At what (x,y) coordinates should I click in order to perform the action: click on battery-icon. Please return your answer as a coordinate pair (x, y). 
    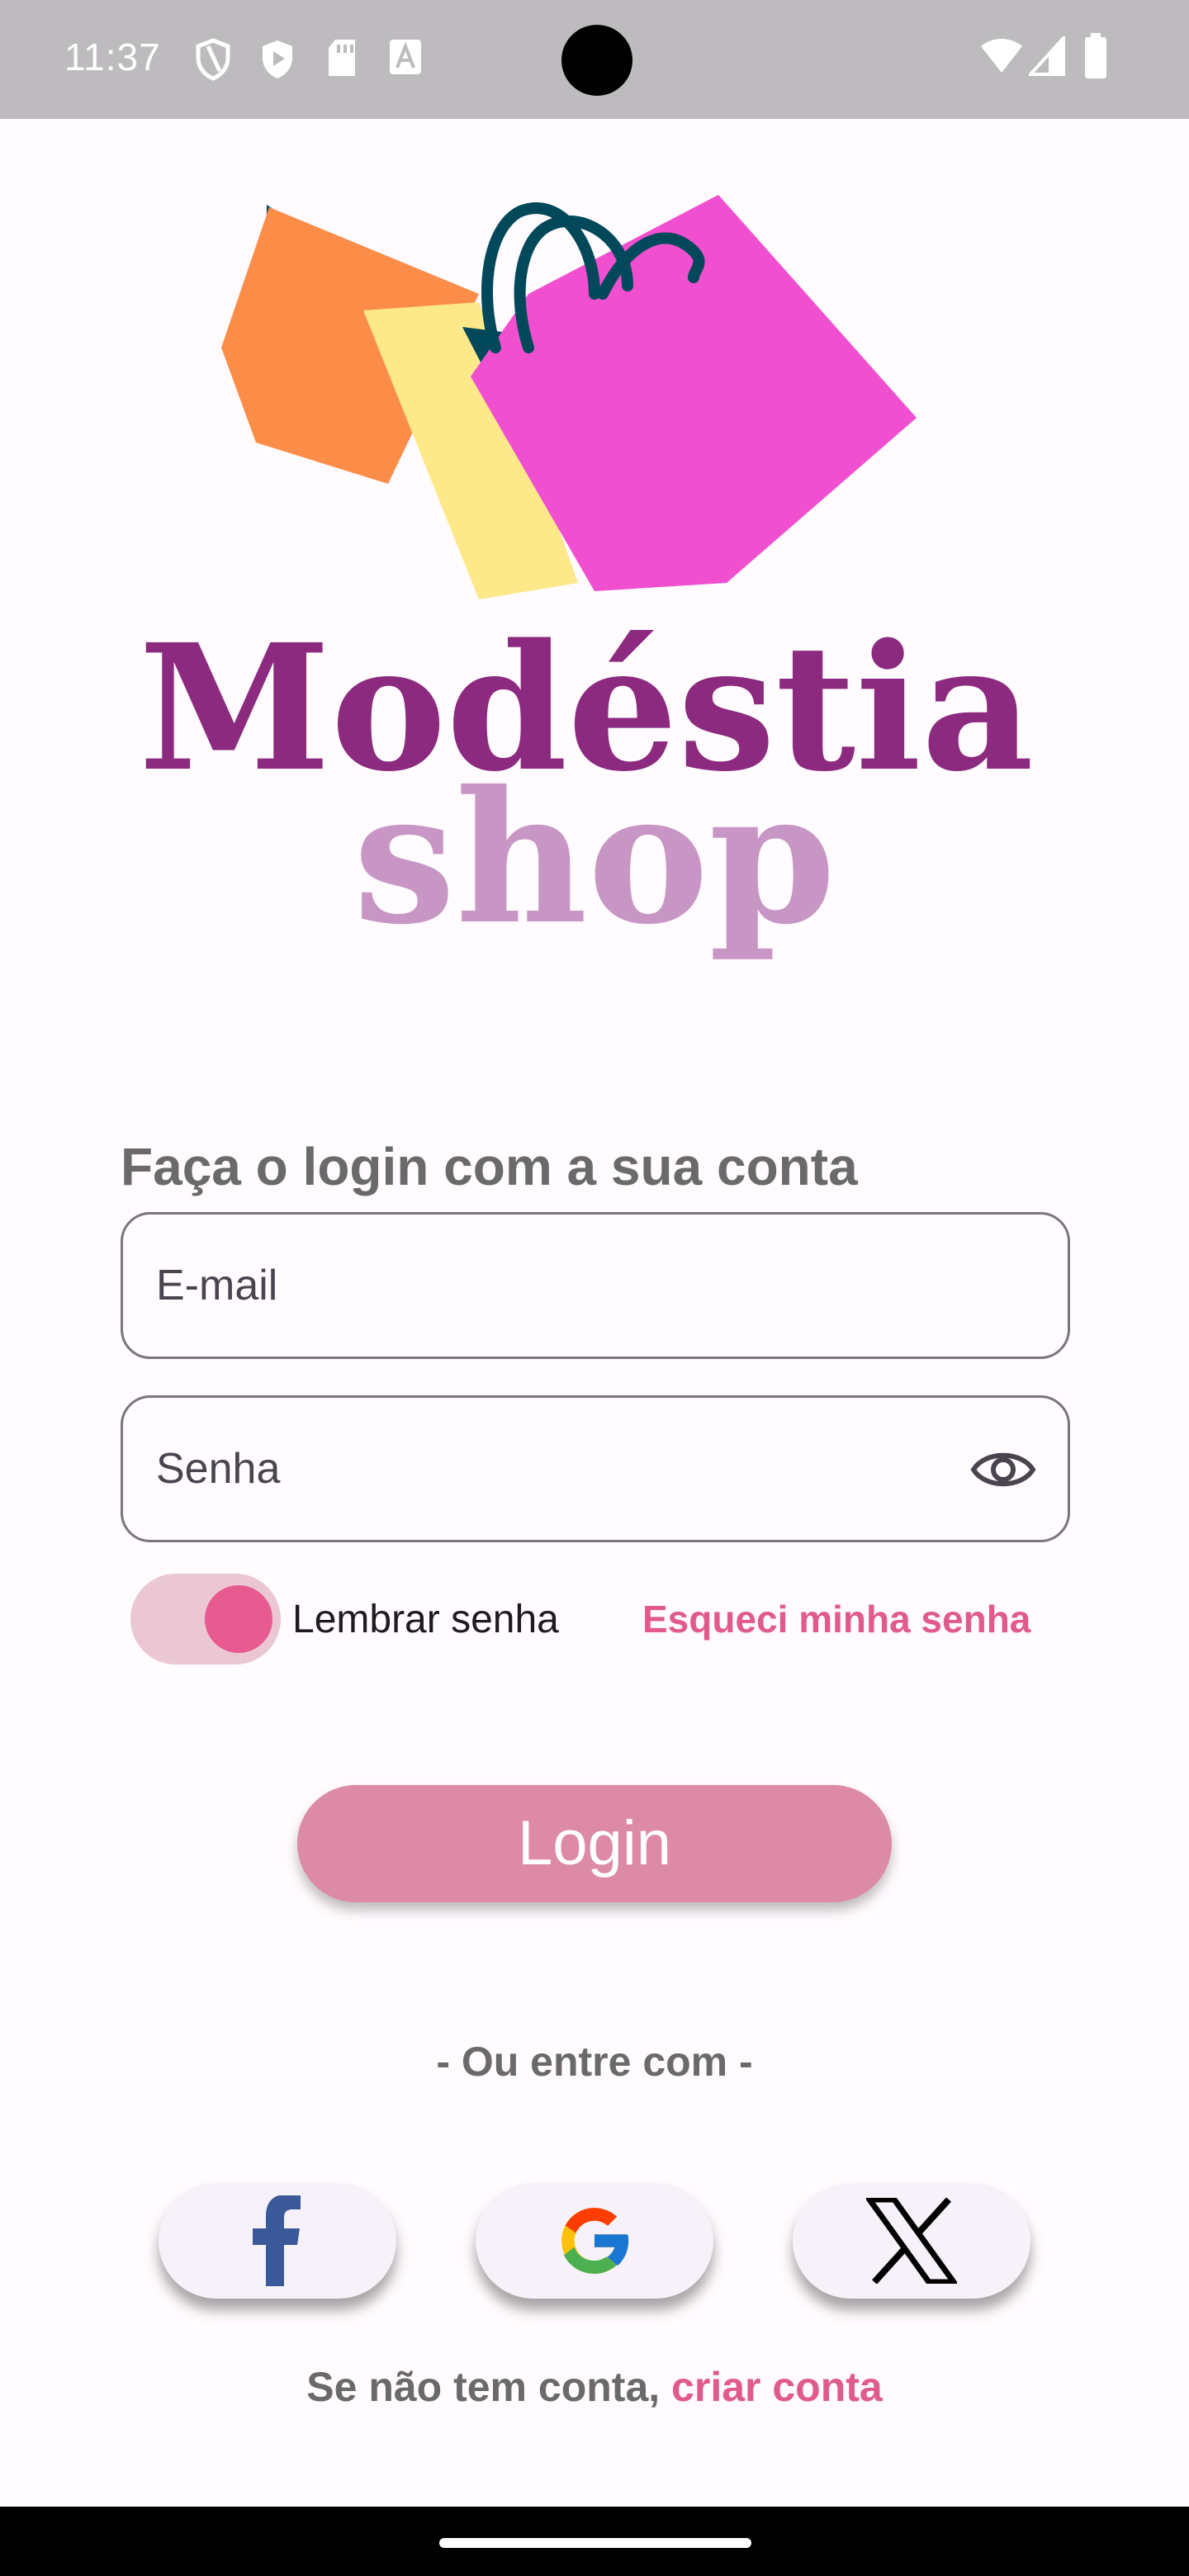
    Looking at the image, I should click on (1095, 58).